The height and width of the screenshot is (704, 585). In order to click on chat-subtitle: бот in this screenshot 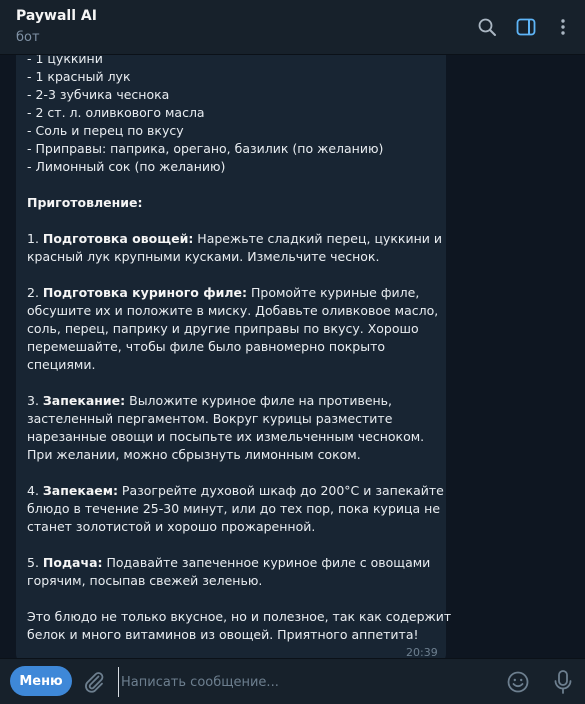, I will do `click(28, 37)`.